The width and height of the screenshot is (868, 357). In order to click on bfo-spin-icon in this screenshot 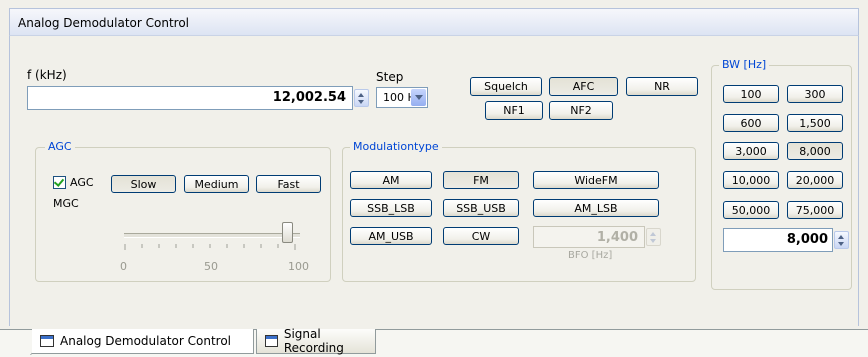, I will do `click(653, 237)`.